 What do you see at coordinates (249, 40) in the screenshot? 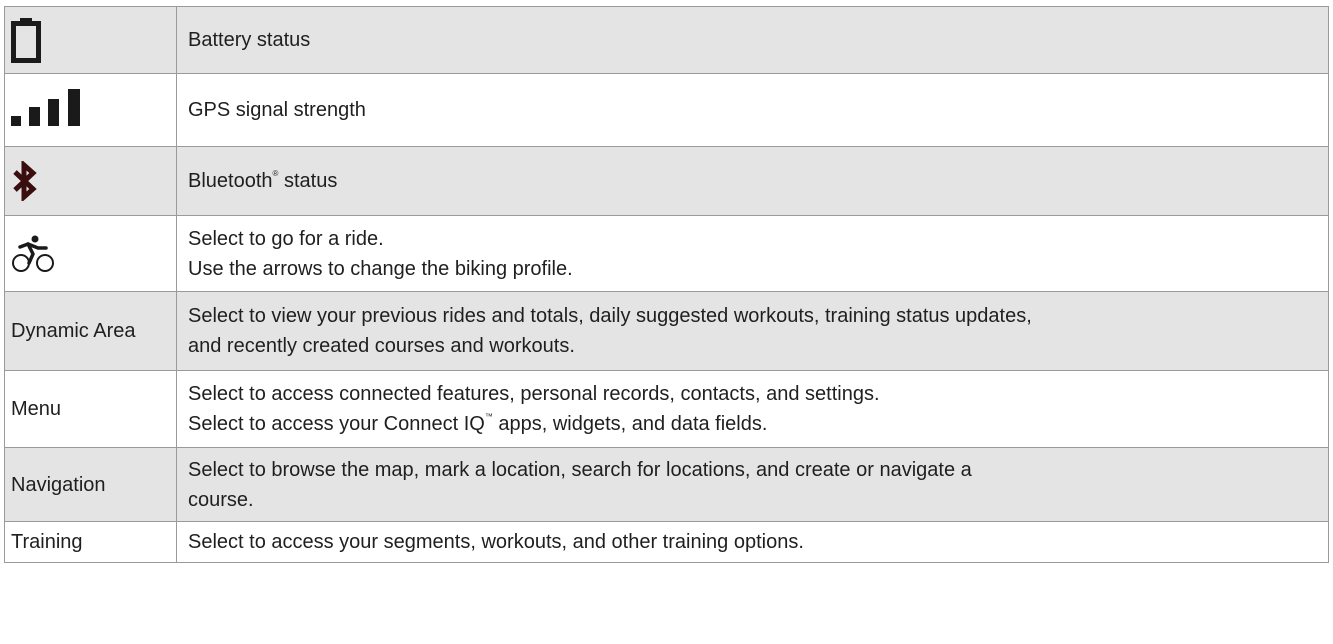
I see `description-text: Battery status` at bounding box center [249, 40].